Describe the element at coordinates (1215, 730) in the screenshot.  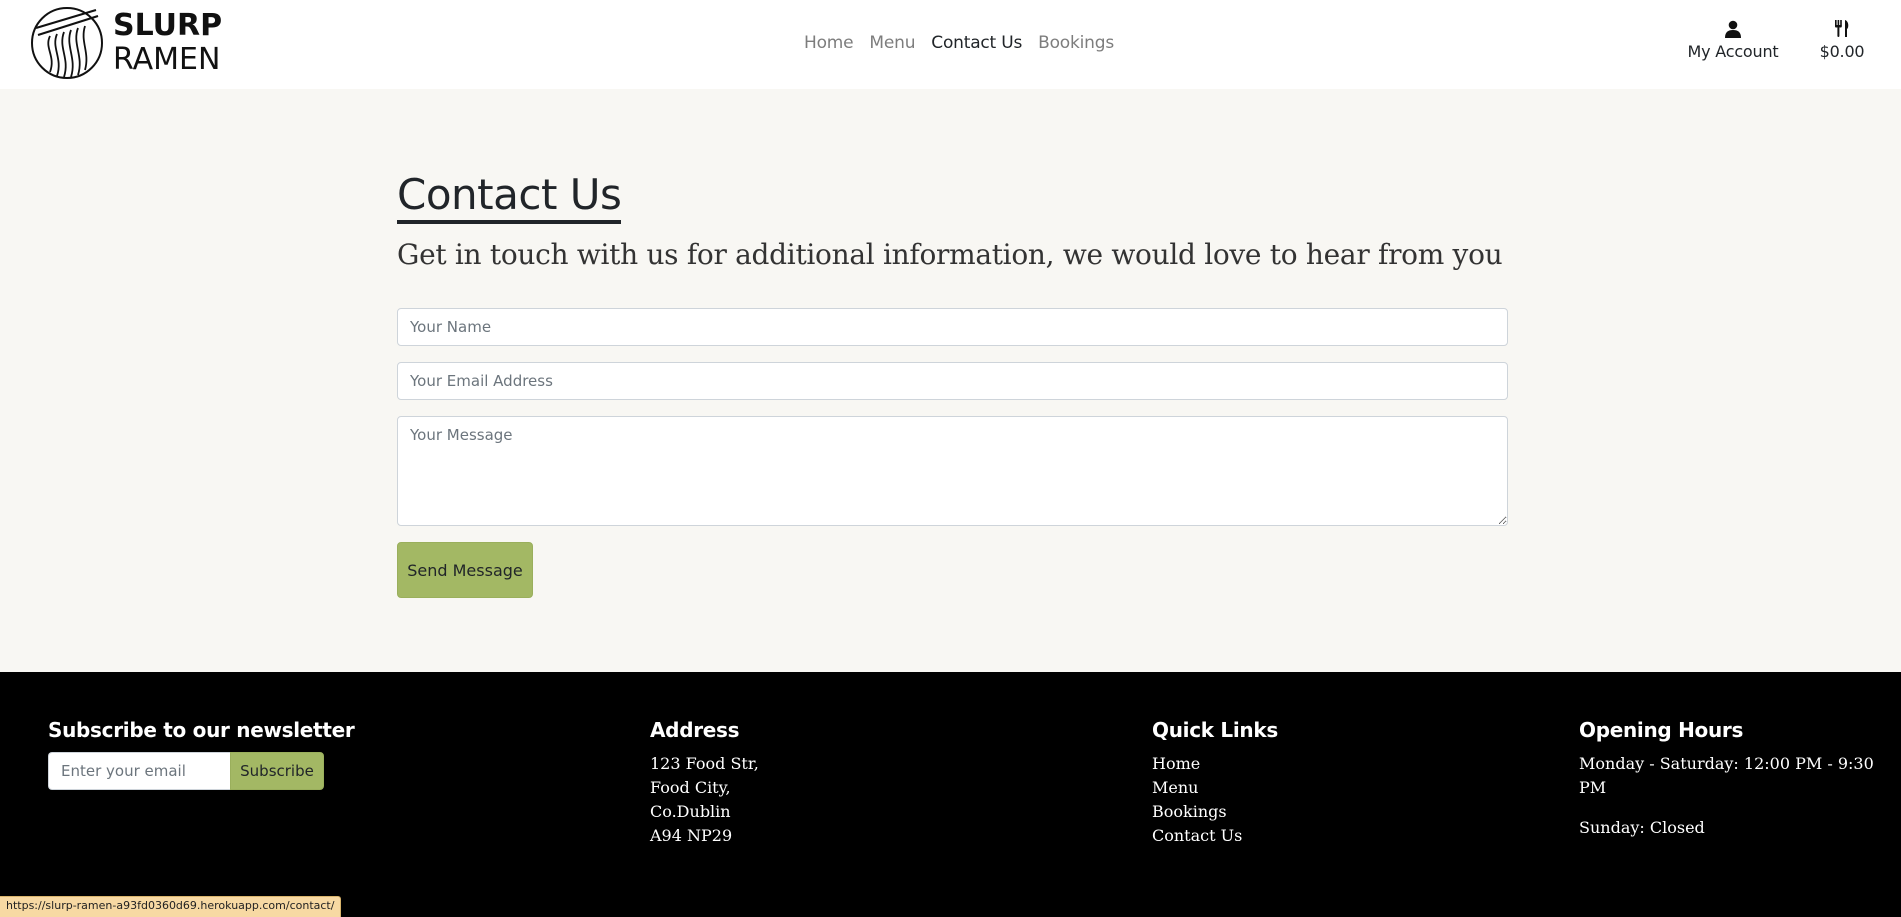
I see `quick-links-heading: Quick Links` at that location.